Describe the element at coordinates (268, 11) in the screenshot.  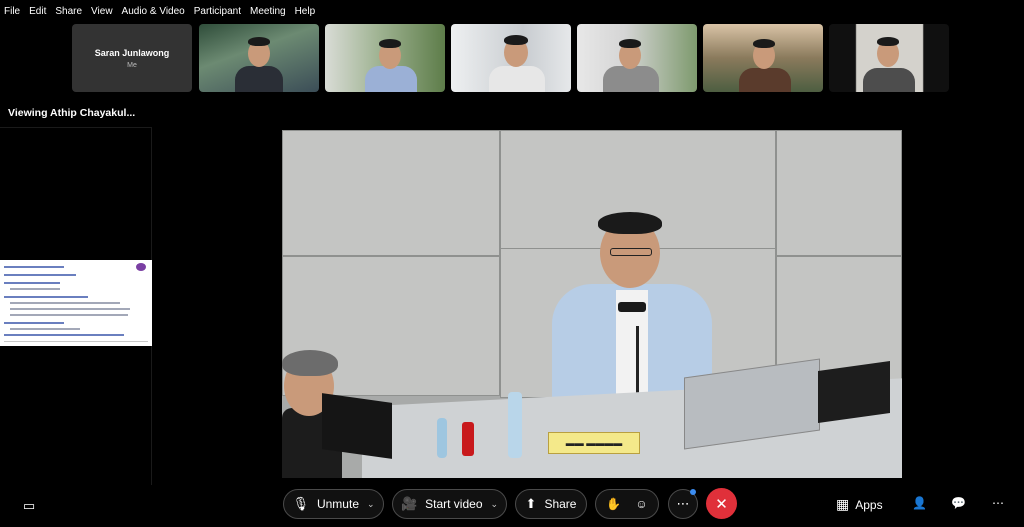
I see `menu-meeting: Meeting` at that location.